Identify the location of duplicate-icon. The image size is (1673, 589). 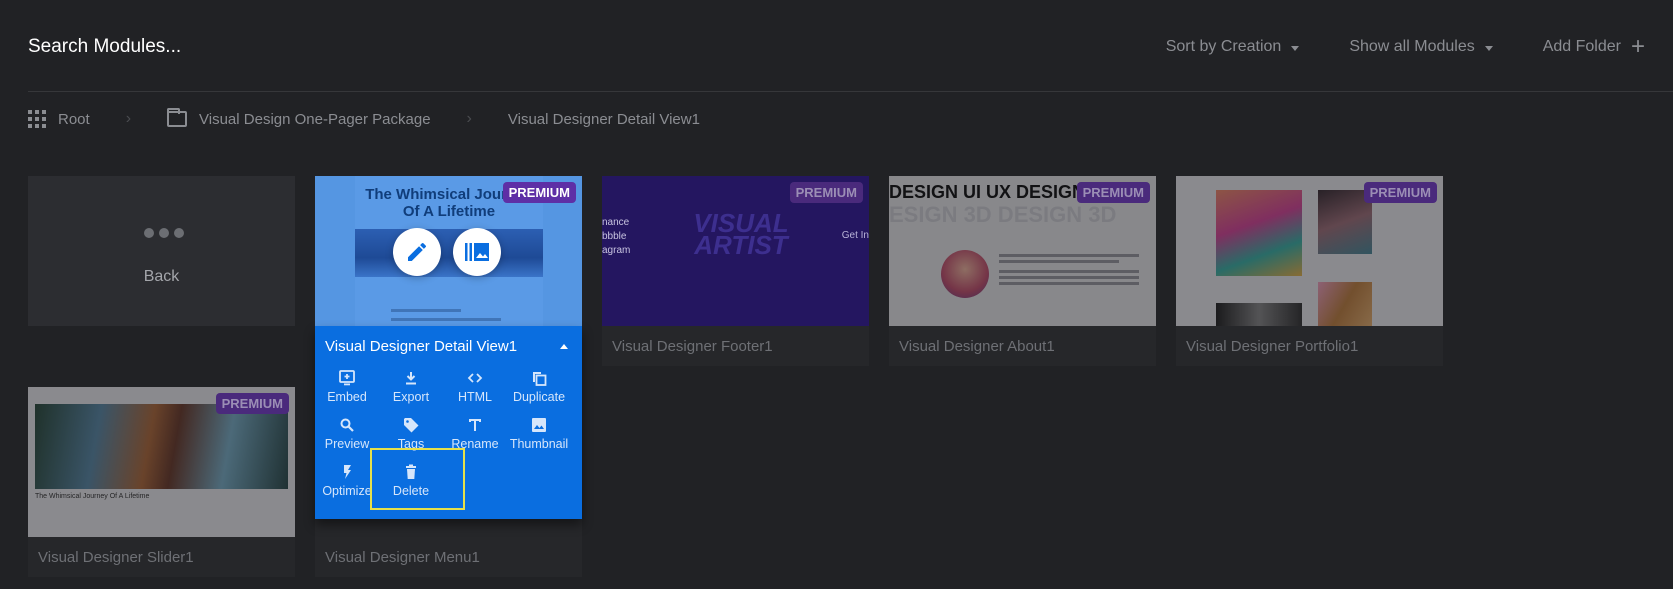
(540, 379).